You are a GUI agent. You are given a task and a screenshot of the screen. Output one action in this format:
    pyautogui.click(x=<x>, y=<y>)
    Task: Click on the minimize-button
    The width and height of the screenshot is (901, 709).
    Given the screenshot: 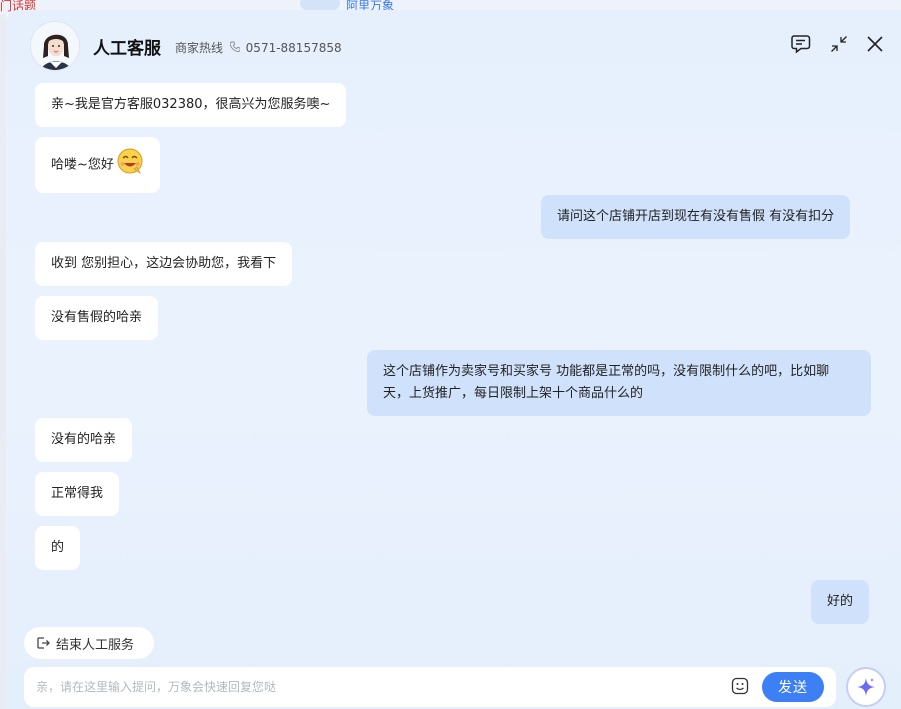 What is the action you would take?
    pyautogui.click(x=839, y=44)
    